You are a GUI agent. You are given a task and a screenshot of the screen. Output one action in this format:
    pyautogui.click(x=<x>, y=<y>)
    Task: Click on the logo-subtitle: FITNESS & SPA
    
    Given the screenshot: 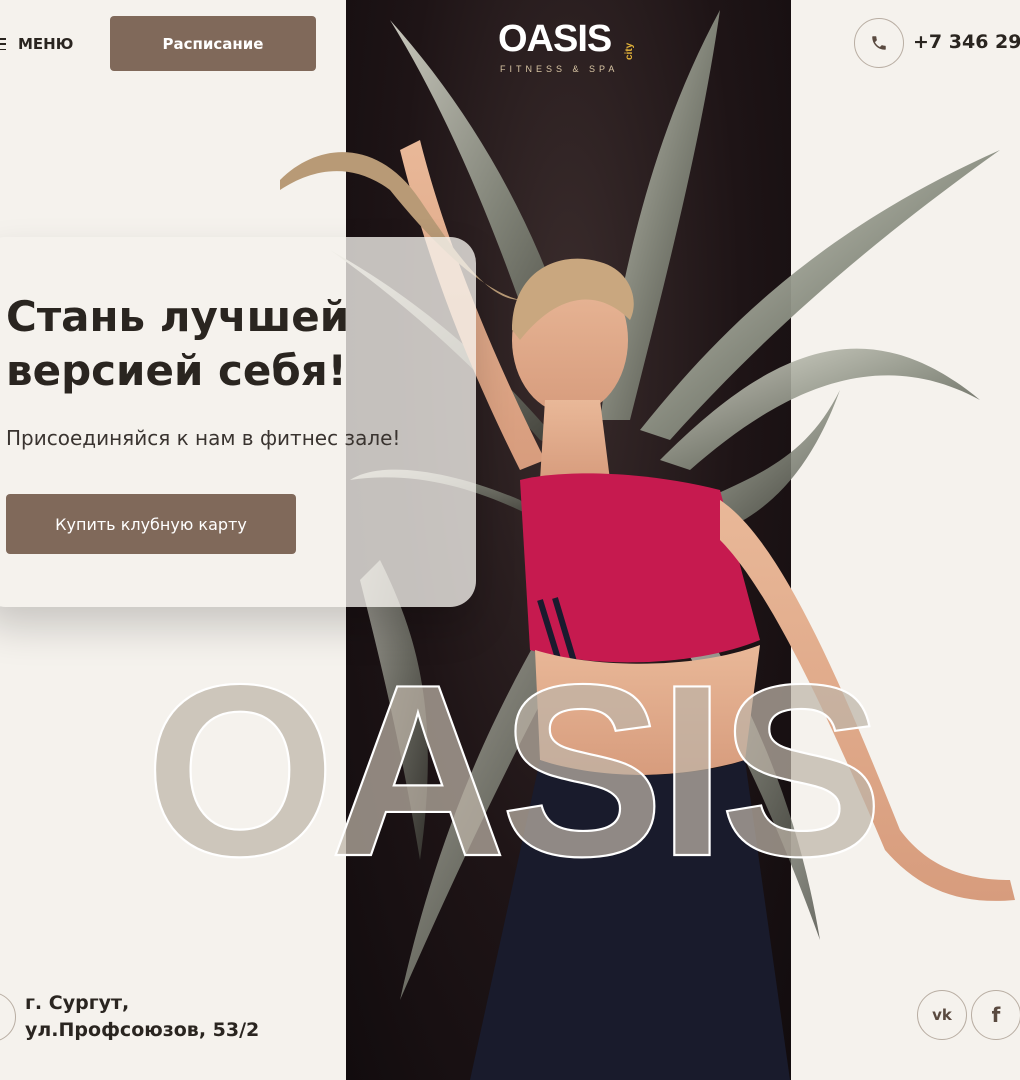 What is the action you would take?
    pyautogui.click(x=559, y=69)
    